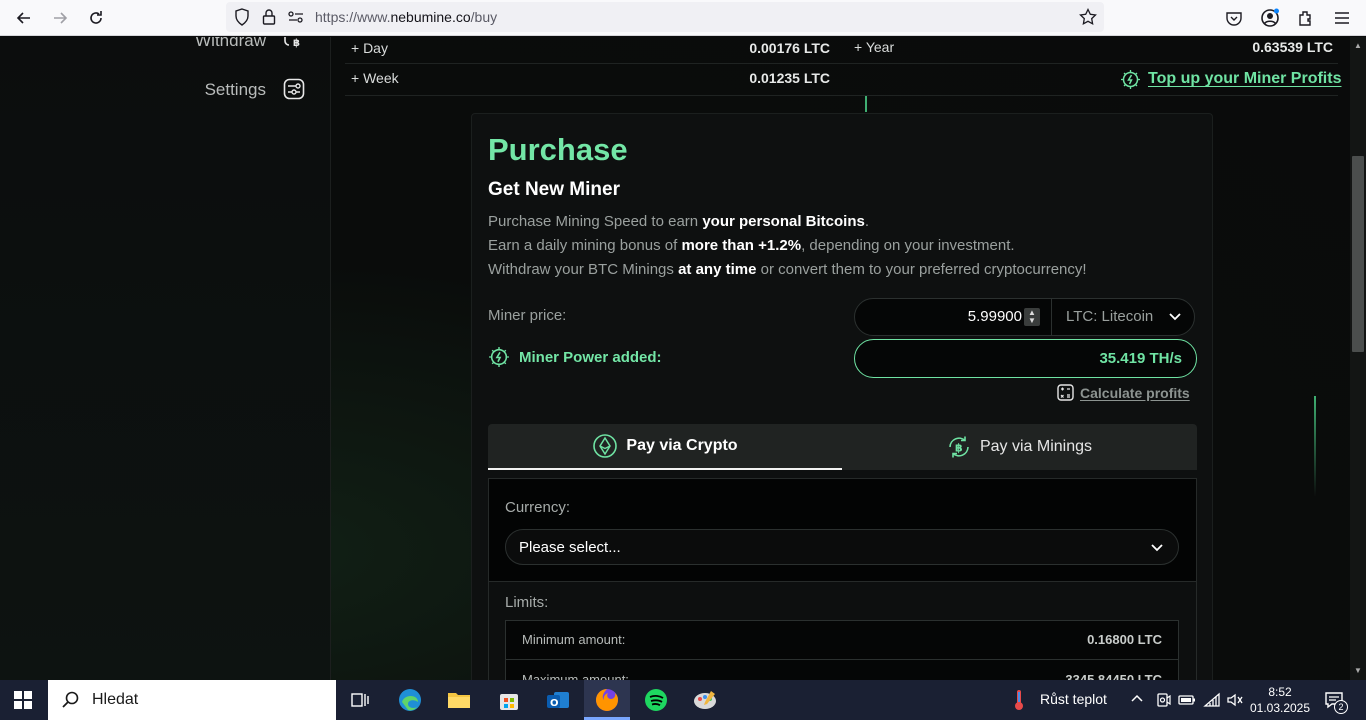 Image resolution: width=1366 pixels, height=720 pixels. Describe the element at coordinates (1235, 702) in the screenshot. I see `speaker-muted-icon` at that location.